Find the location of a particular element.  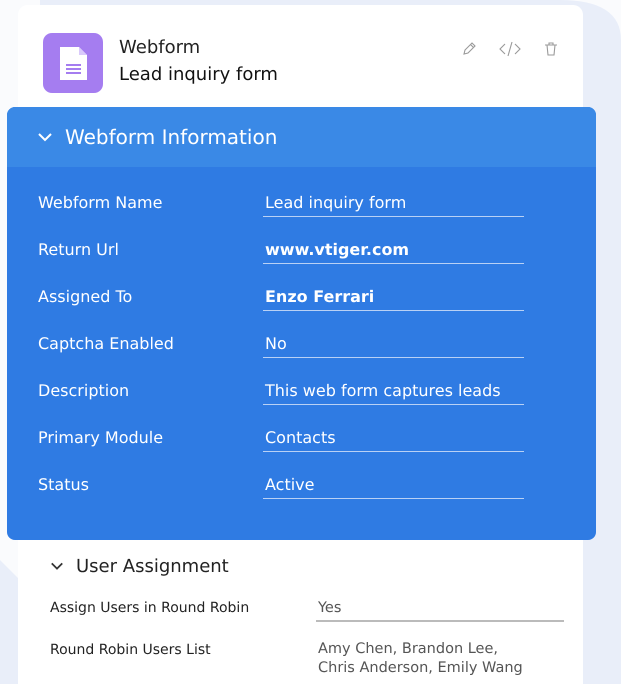

field-value: Lead inquiry form is located at coordinates (393, 203).